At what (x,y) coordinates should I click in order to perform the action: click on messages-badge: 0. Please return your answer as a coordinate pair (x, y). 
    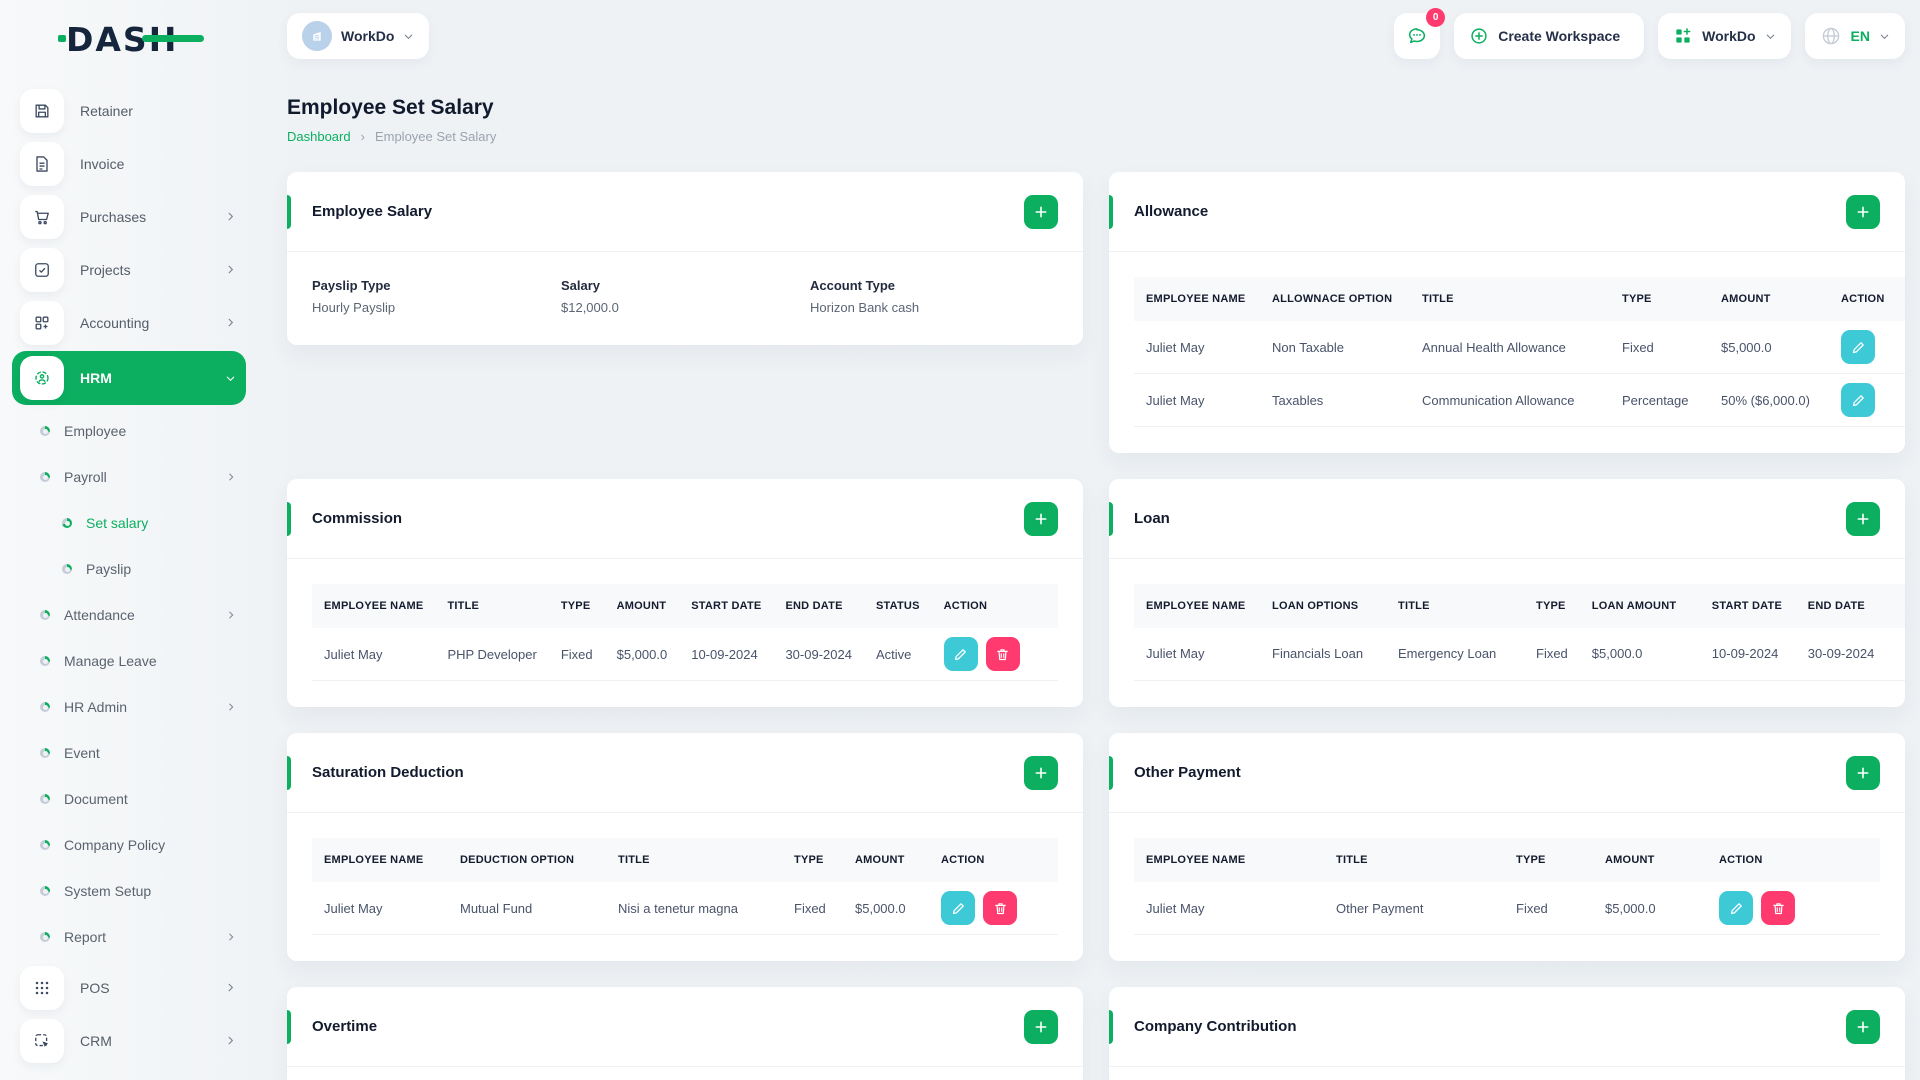
    Looking at the image, I should click on (1436, 17).